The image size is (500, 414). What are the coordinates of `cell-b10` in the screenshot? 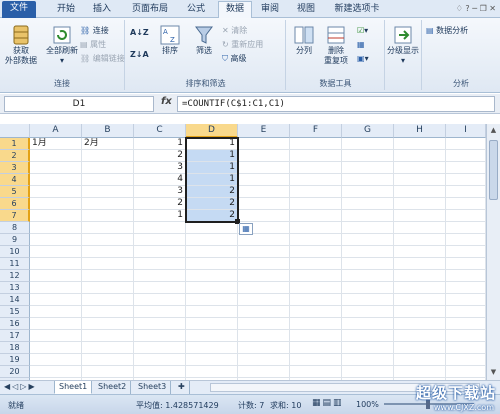 It's located at (108, 252).